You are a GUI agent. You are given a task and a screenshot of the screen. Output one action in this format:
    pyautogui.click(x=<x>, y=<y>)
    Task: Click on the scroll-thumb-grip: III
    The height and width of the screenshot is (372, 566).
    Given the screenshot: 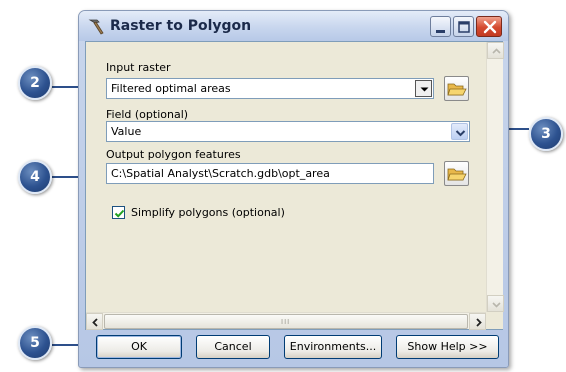 What is the action you would take?
    pyautogui.click(x=286, y=322)
    